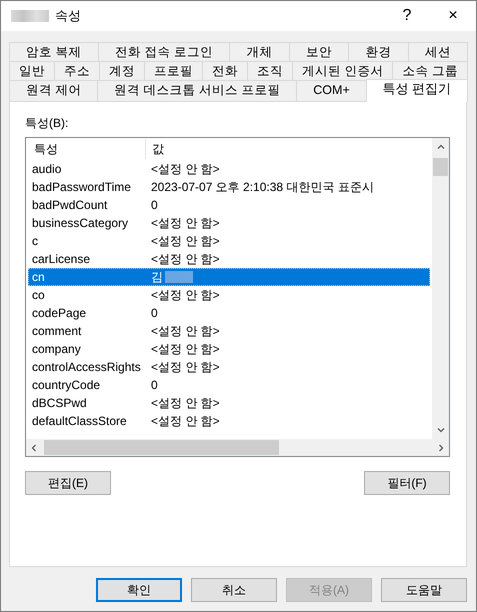 The width and height of the screenshot is (477, 612). Describe the element at coordinates (122, 70) in the screenshot. I see `tab: 계정` at that location.